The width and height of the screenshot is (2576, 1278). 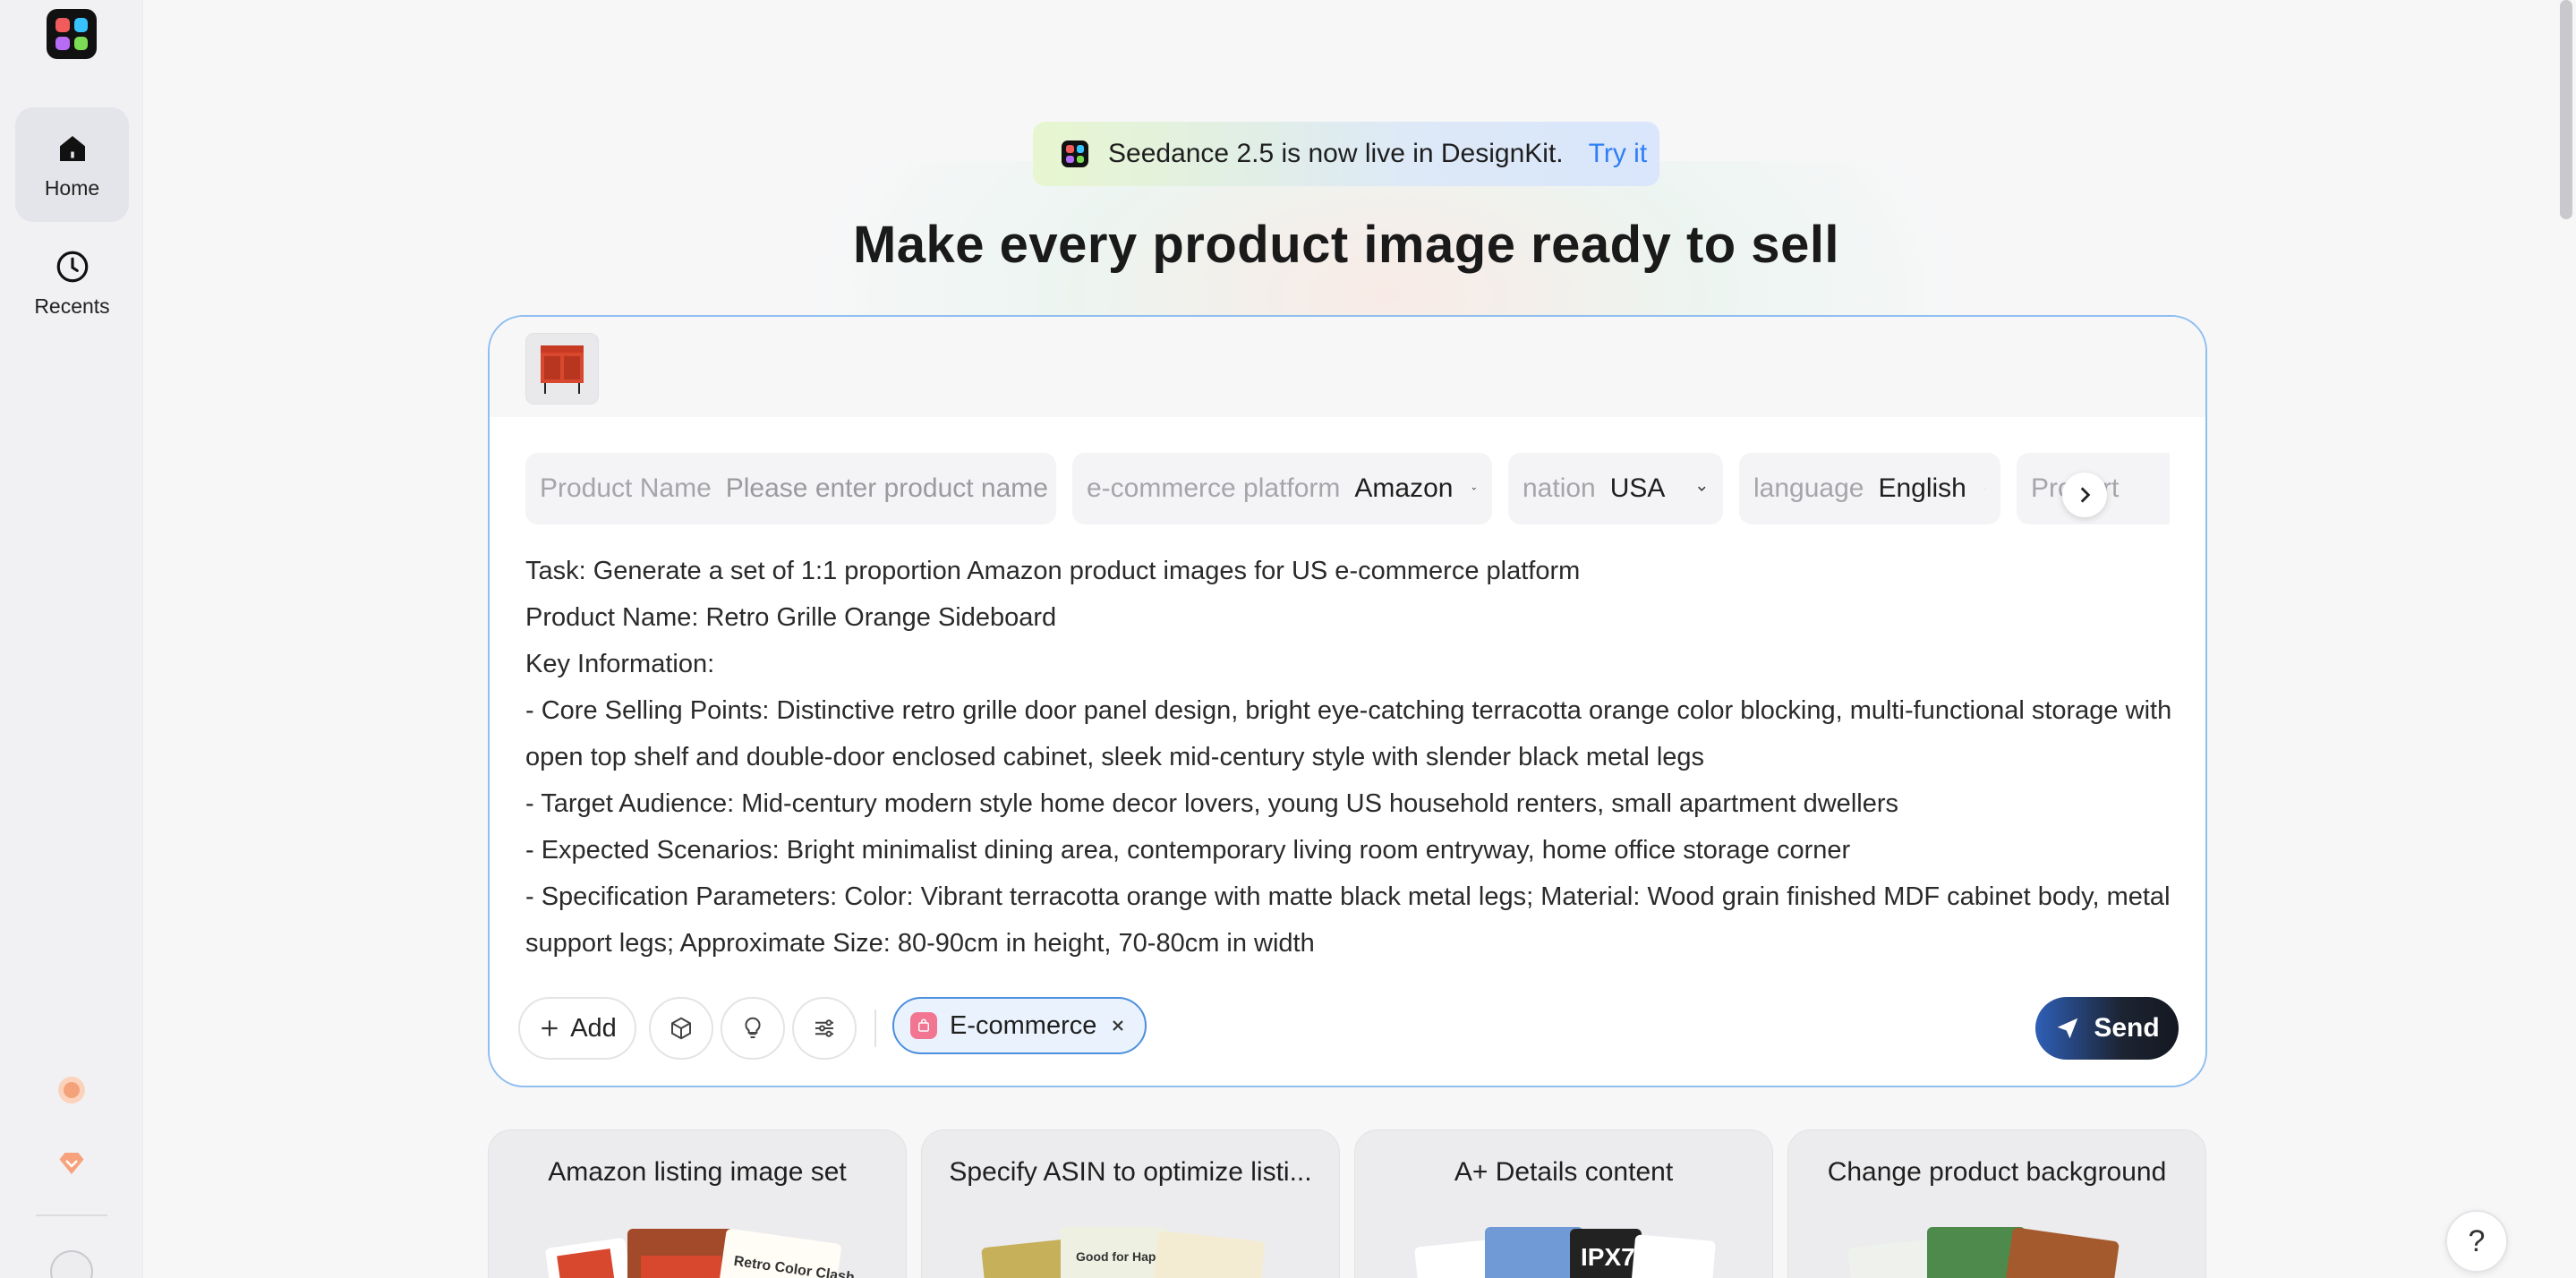 What do you see at coordinates (2566, 109) in the screenshot?
I see `page-scrollbar` at bounding box center [2566, 109].